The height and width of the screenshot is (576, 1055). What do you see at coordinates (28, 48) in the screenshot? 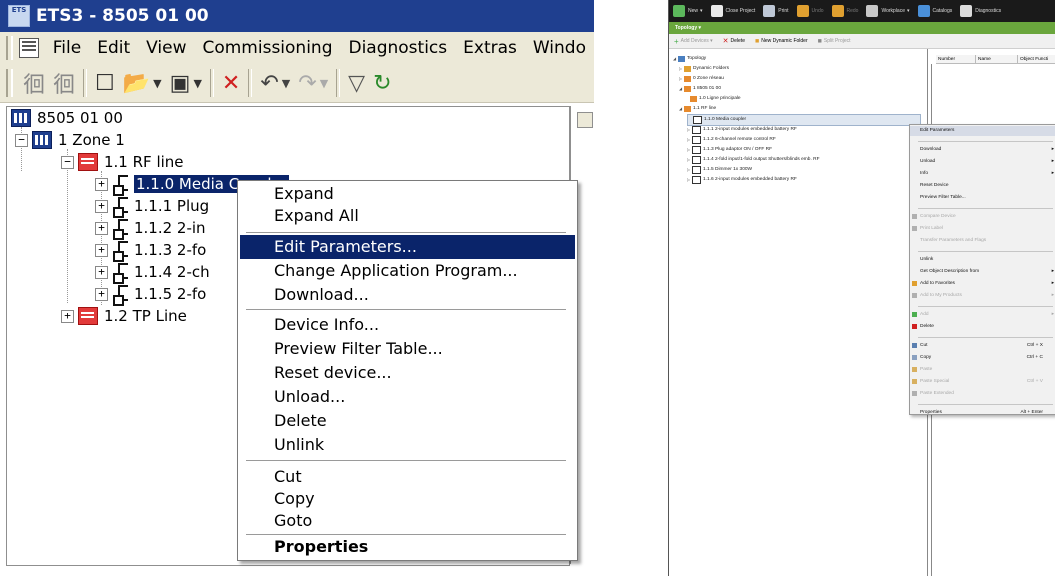
I see `system-menu-icon` at bounding box center [28, 48].